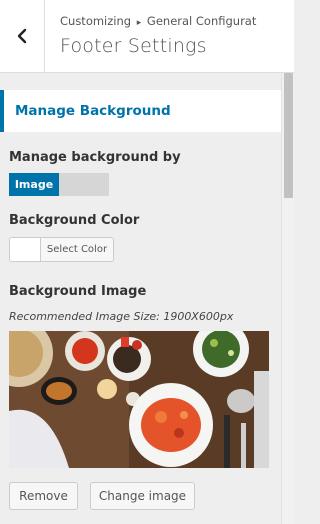 The width and height of the screenshot is (320, 524). Describe the element at coordinates (95, 157) in the screenshot. I see `manage-by-label: Manage background by` at that location.